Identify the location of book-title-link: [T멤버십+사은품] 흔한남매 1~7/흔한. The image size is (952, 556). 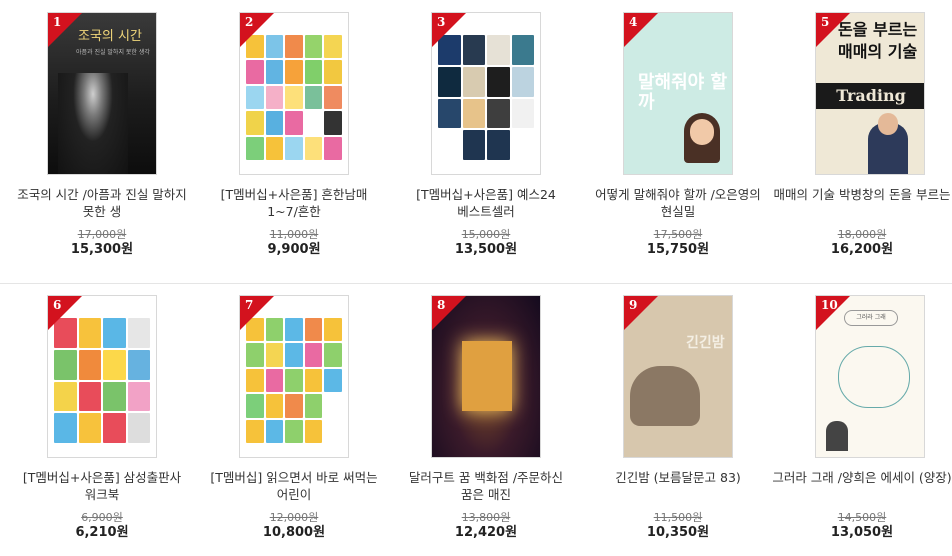
(294, 203).